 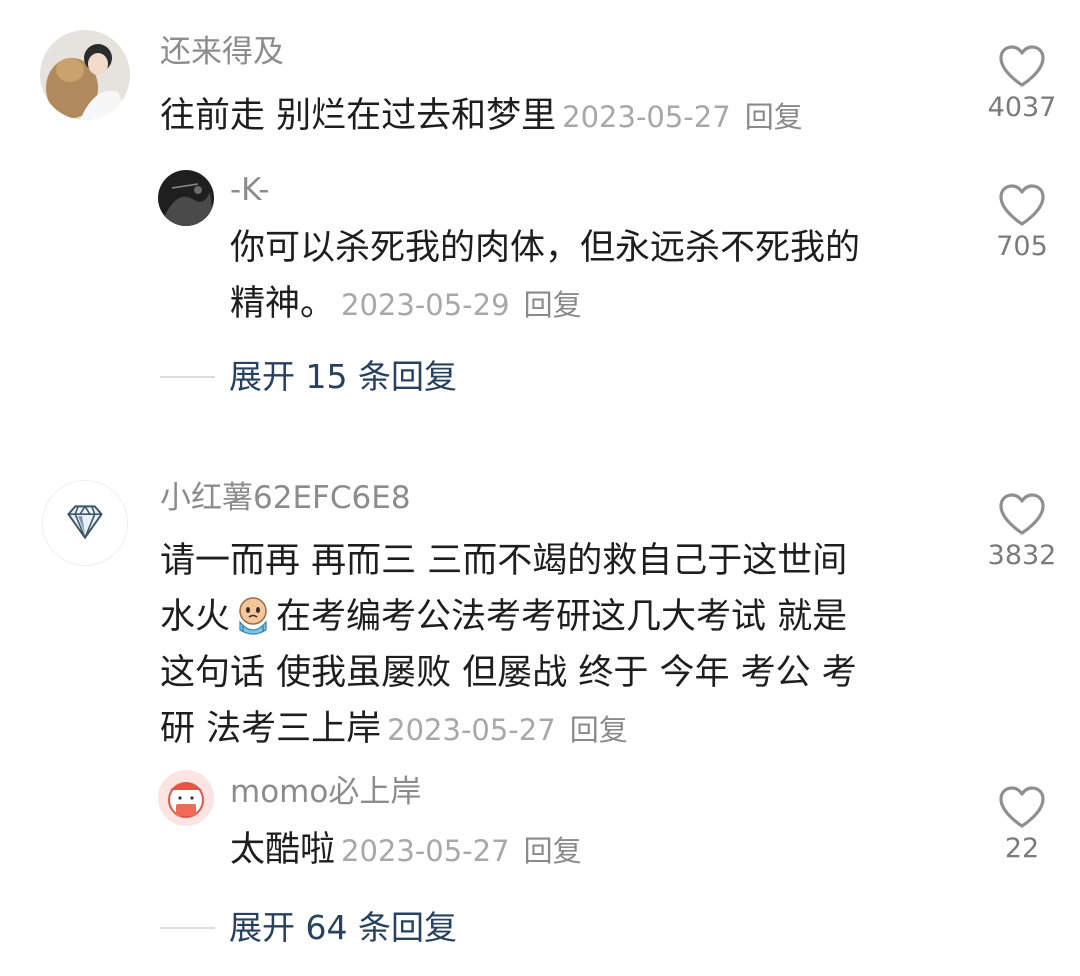 What do you see at coordinates (1022, 555) in the screenshot?
I see `like-count: 3832` at bounding box center [1022, 555].